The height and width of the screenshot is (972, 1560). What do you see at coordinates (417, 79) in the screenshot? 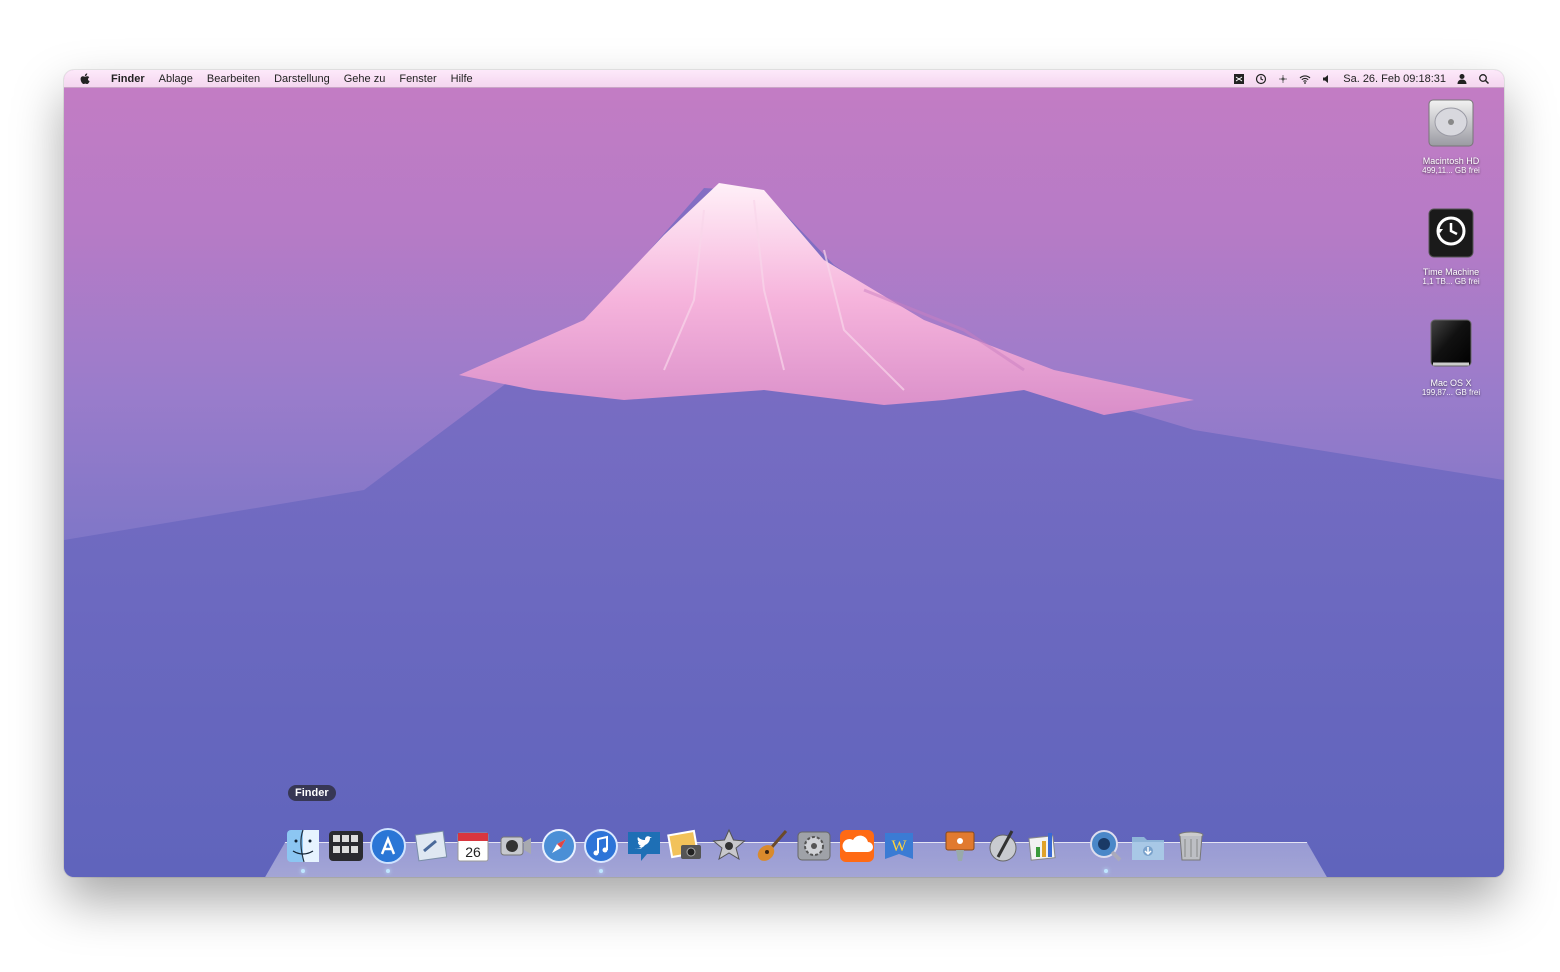
I see `menu-fenster: Fenster` at bounding box center [417, 79].